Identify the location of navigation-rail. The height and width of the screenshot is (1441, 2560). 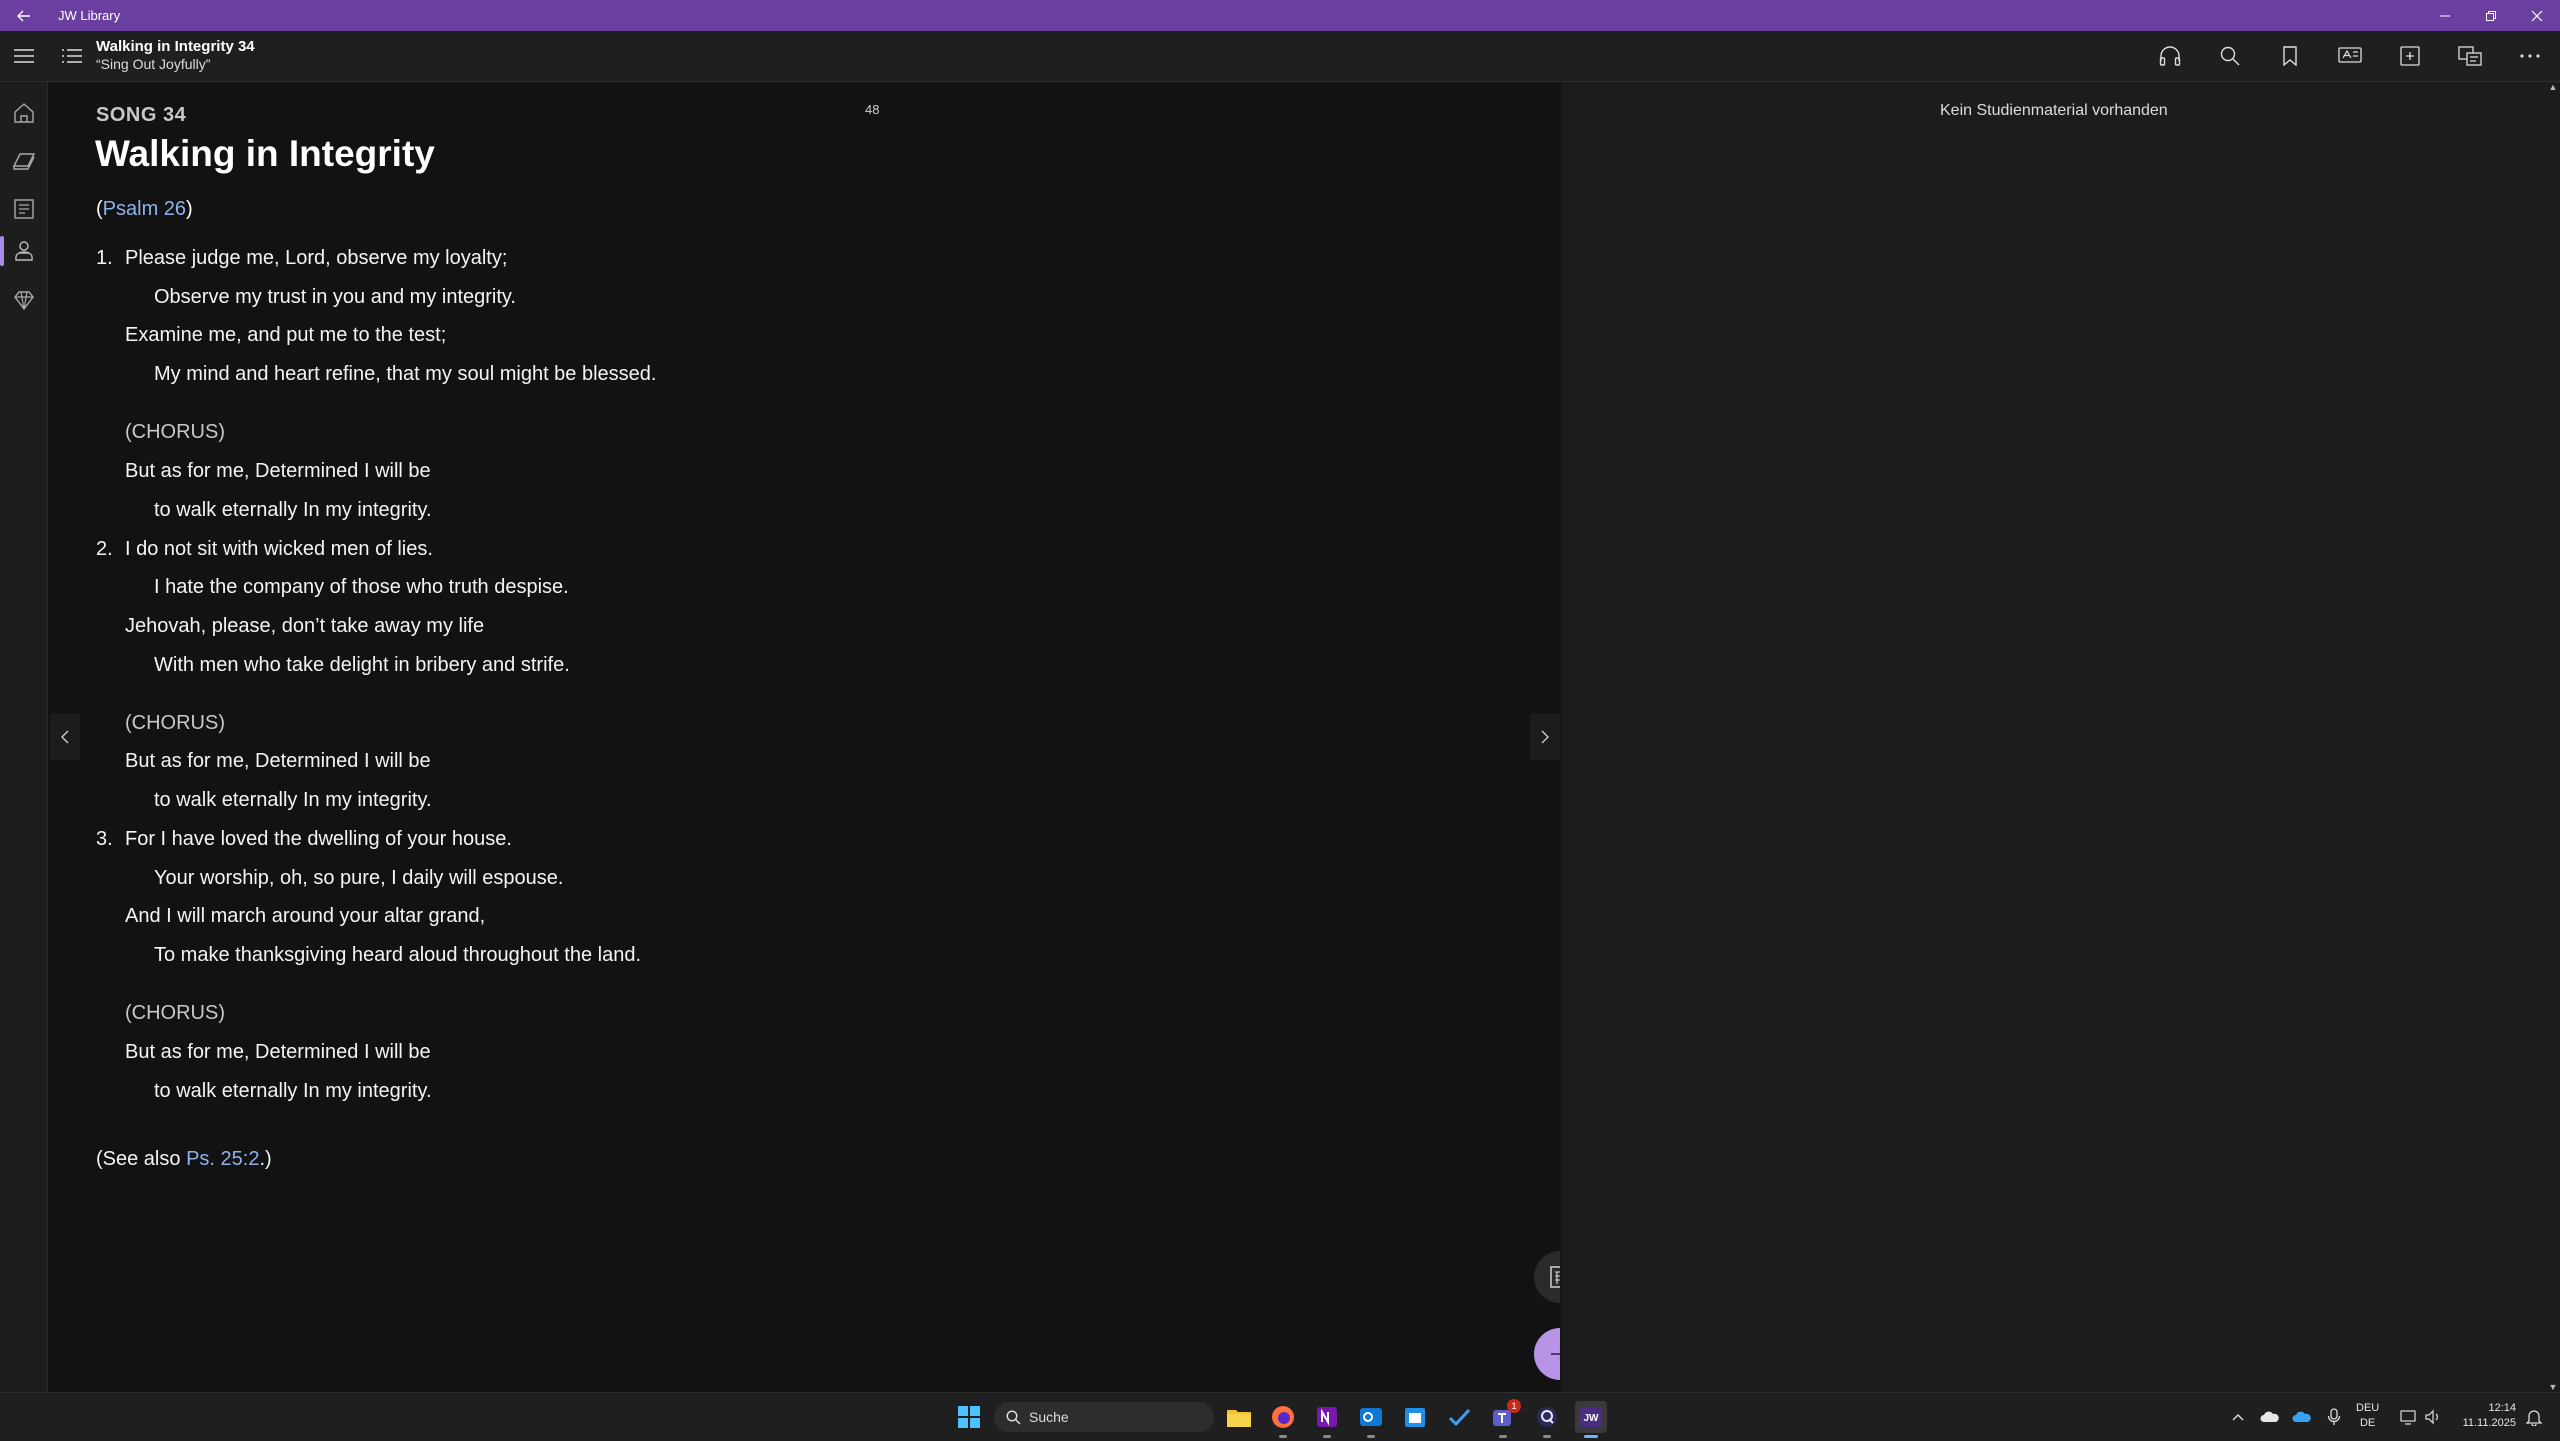
(24, 737).